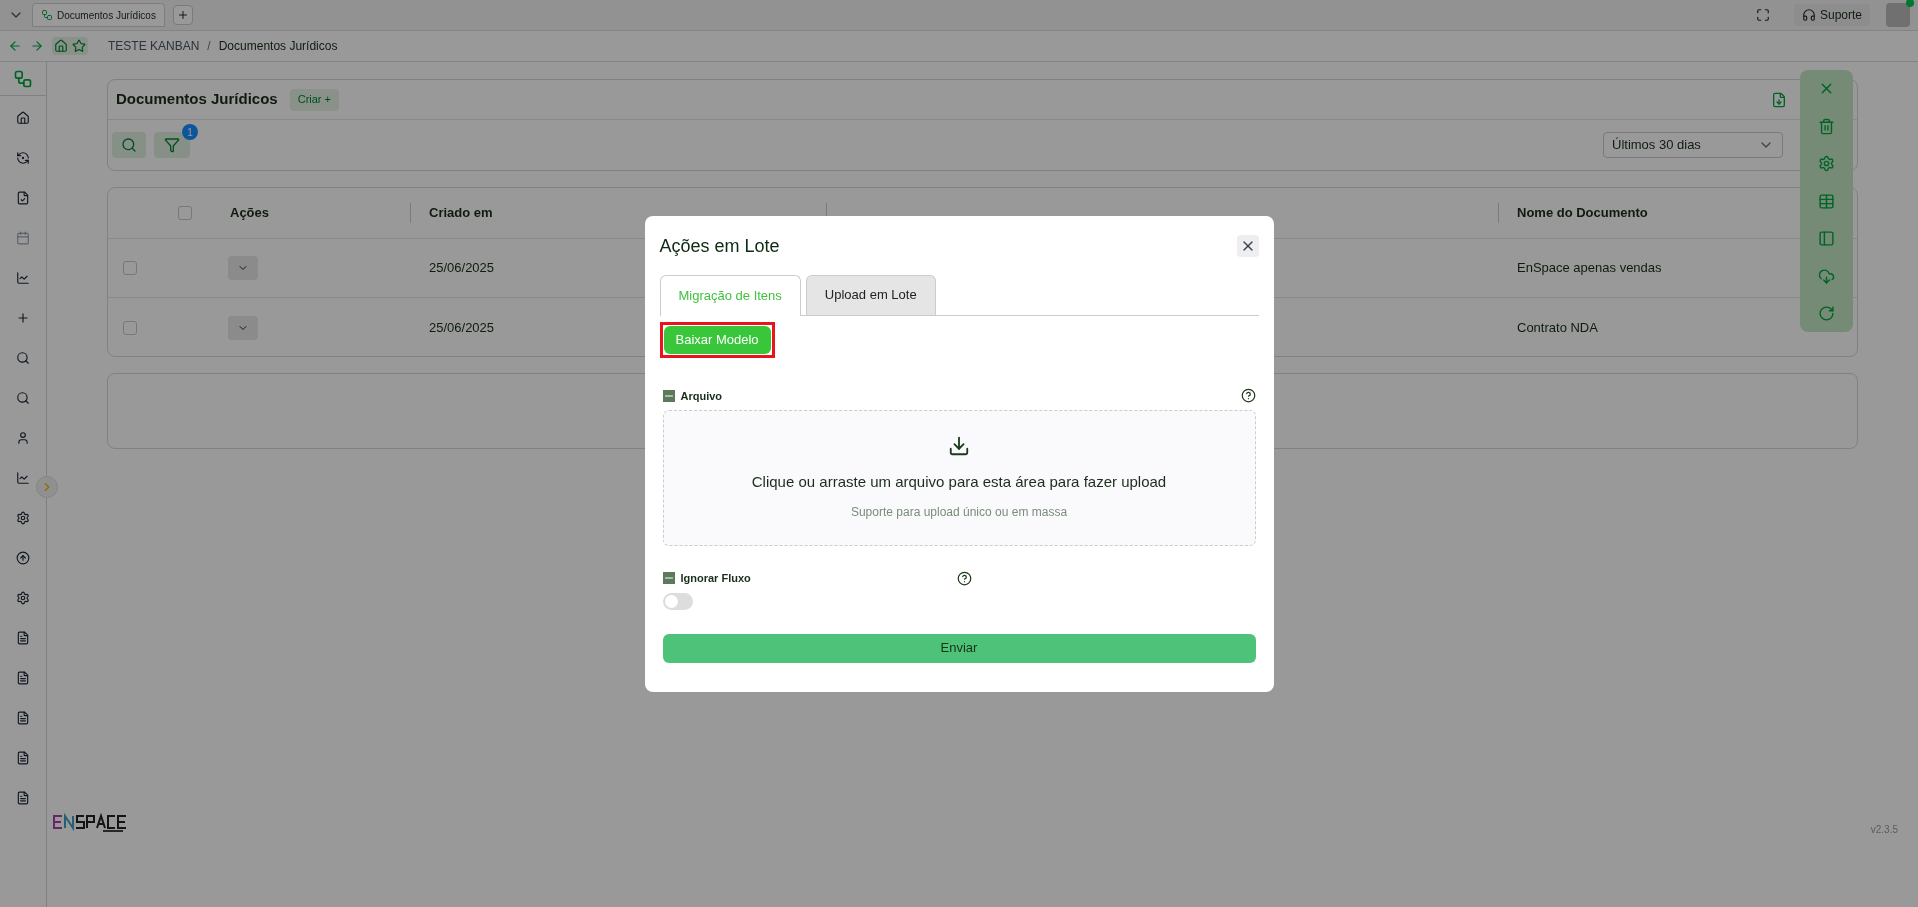 This screenshot has height=907, width=1918. What do you see at coordinates (1589, 268) in the screenshot?
I see `table-cell: EnSpace apenas vendas` at bounding box center [1589, 268].